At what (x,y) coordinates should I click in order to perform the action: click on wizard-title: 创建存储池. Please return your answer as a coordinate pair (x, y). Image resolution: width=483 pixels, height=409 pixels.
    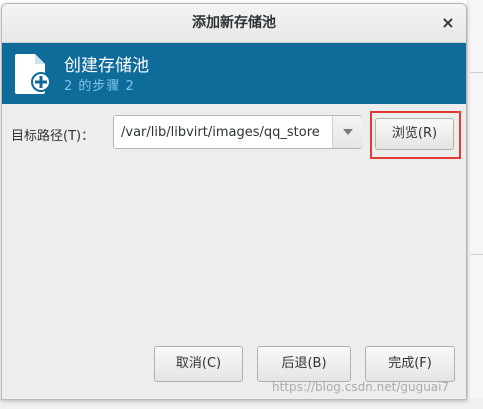
    Looking at the image, I should click on (106, 66).